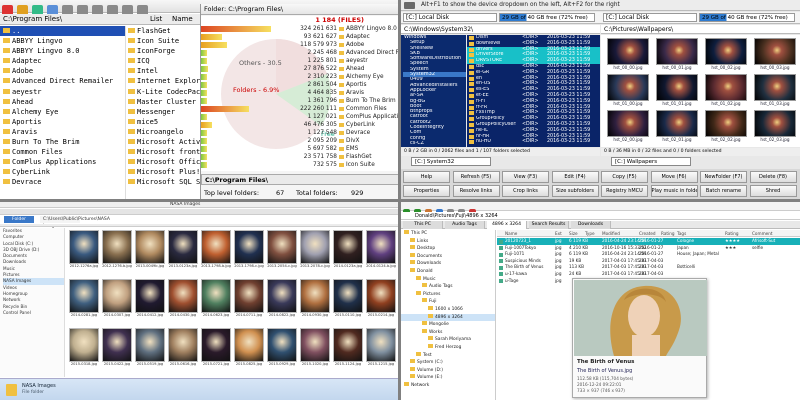 This screenshot has width=800, height=400. I want to click on tree-item: 4896 x 3264, so click(448, 317).